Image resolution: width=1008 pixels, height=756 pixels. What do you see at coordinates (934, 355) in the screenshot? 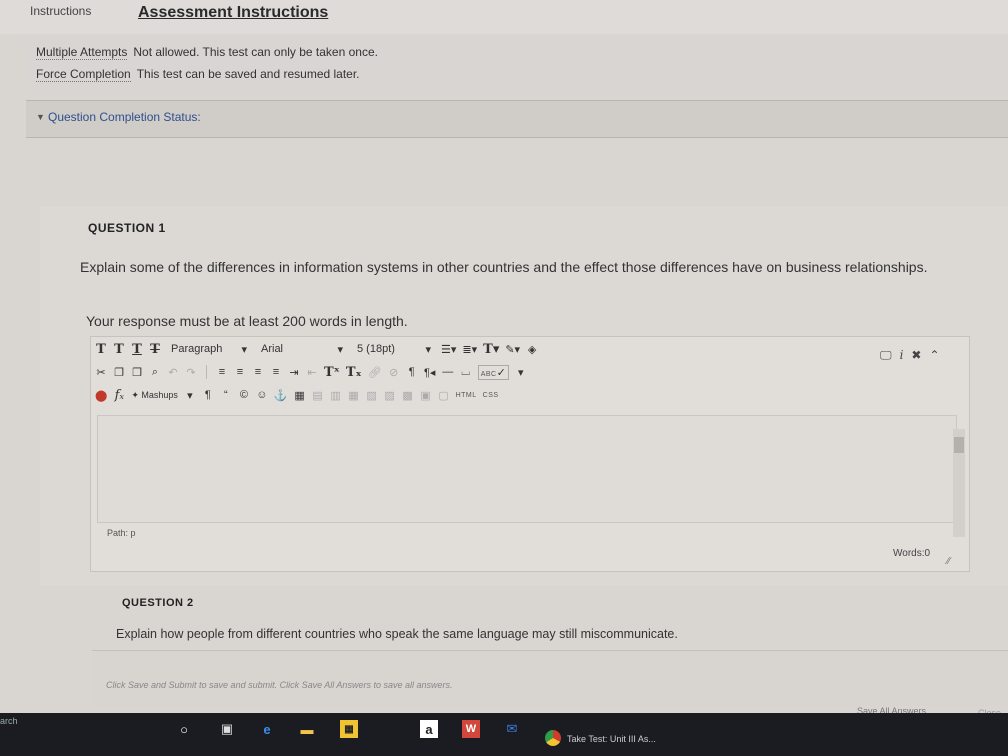
I see `collapse-toolbar-icon: ⌃` at bounding box center [934, 355].